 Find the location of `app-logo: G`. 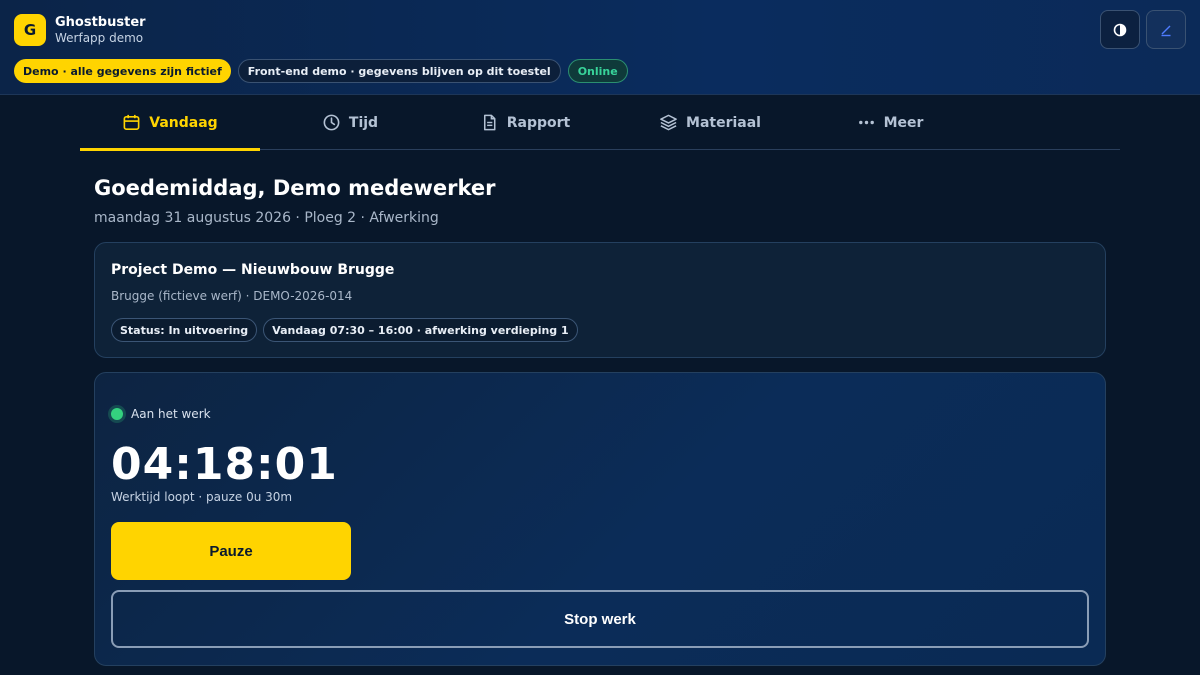

app-logo: G is located at coordinates (30, 30).